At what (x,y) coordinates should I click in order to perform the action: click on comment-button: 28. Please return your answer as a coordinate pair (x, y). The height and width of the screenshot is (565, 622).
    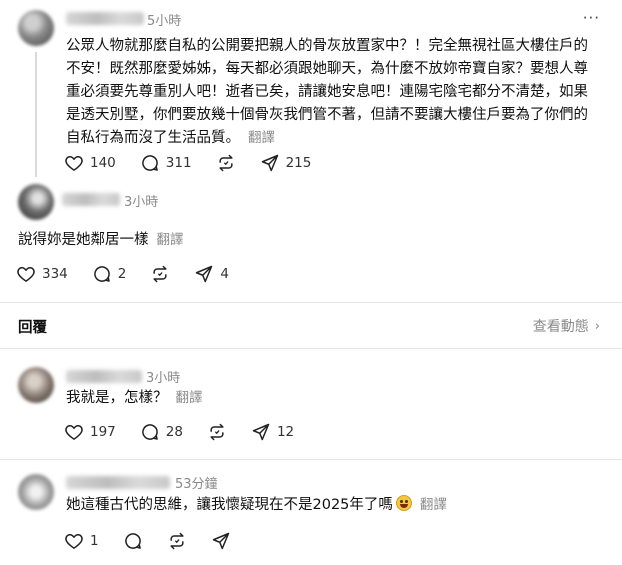
    Looking at the image, I should click on (161, 432).